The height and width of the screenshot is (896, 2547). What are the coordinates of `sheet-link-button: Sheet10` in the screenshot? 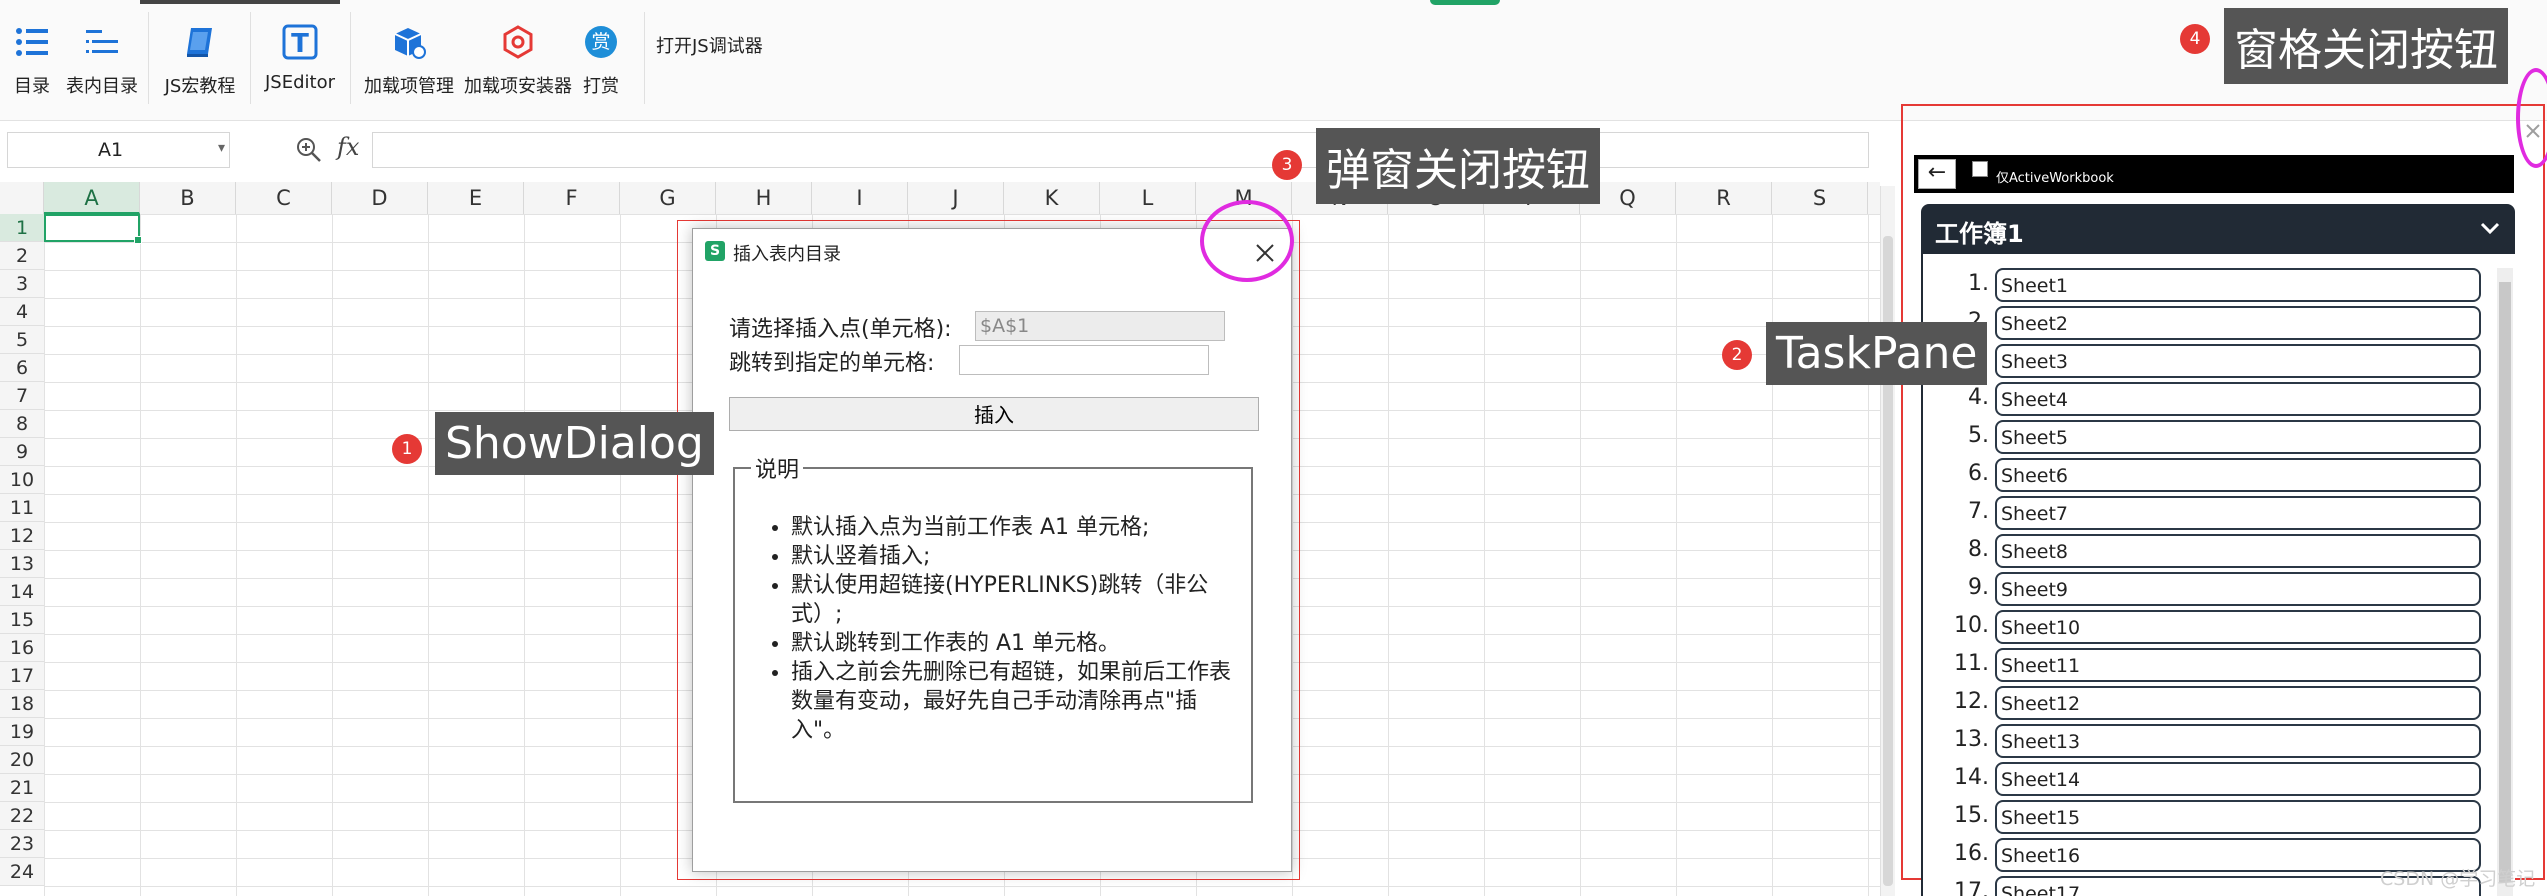 It's located at (2238, 627).